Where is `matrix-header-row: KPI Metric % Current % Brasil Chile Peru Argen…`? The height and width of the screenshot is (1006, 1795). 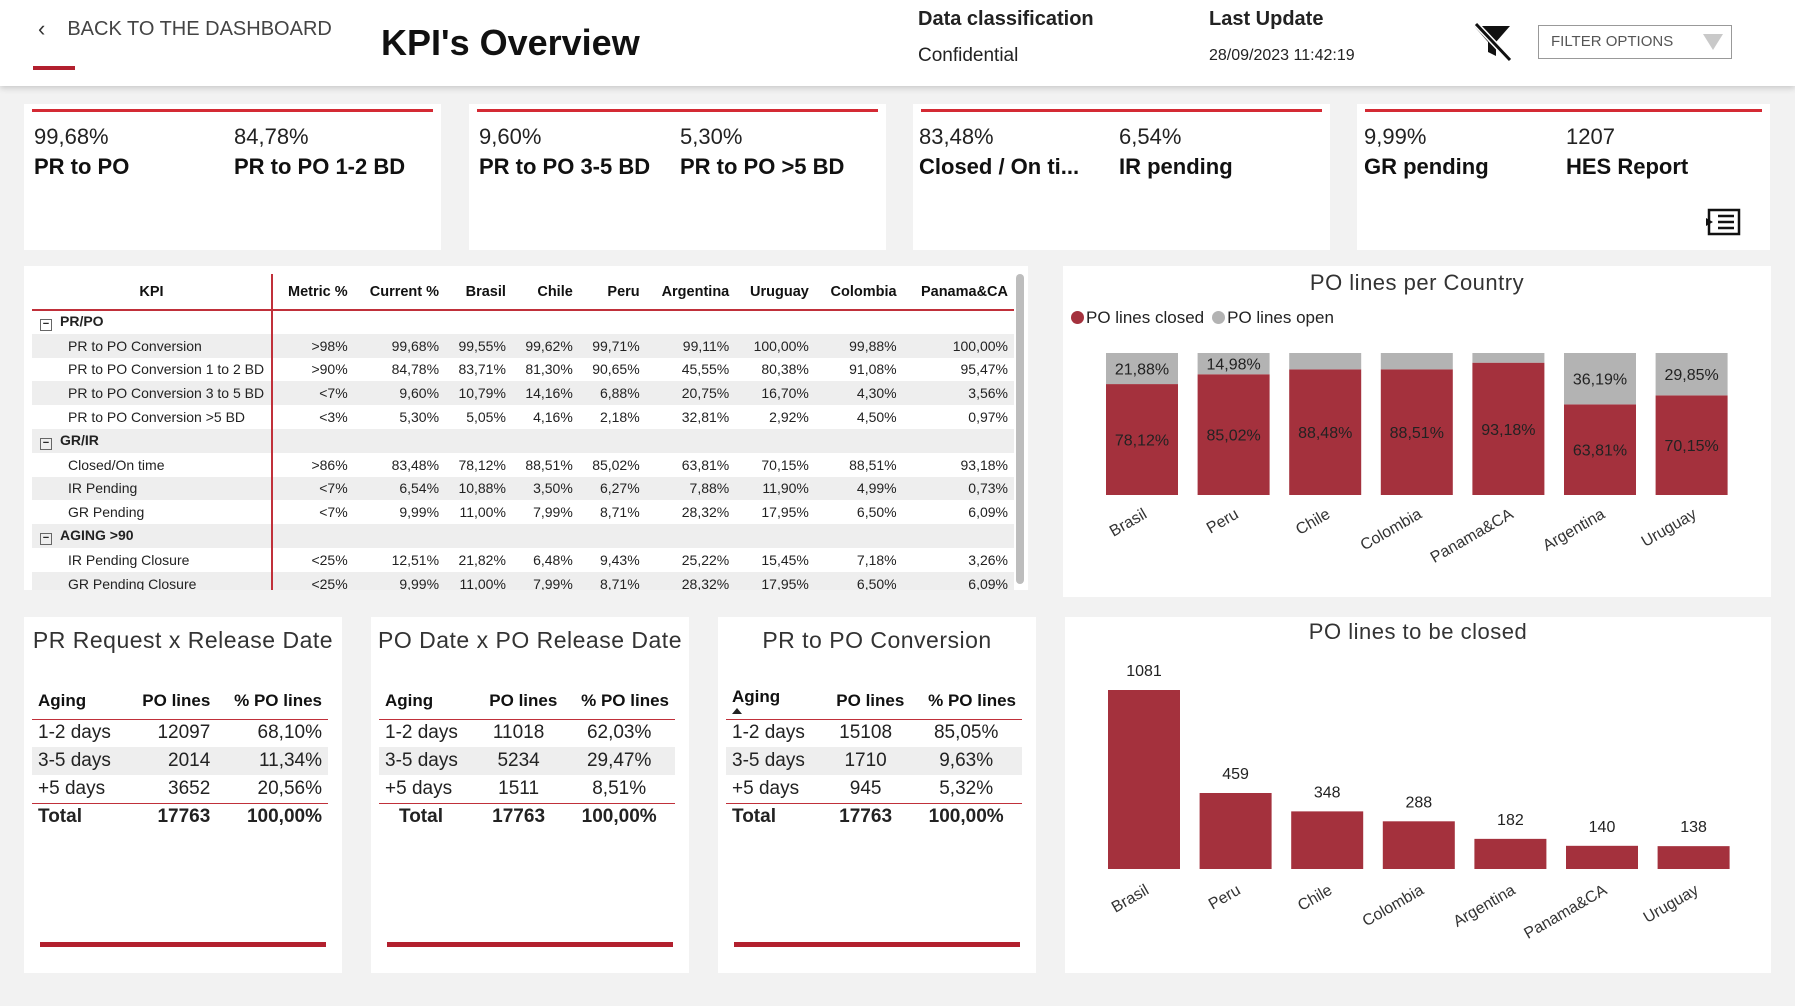
matrix-header-row: KPI Metric % Current % Brasil Chile Peru Argen… is located at coordinates (523, 292).